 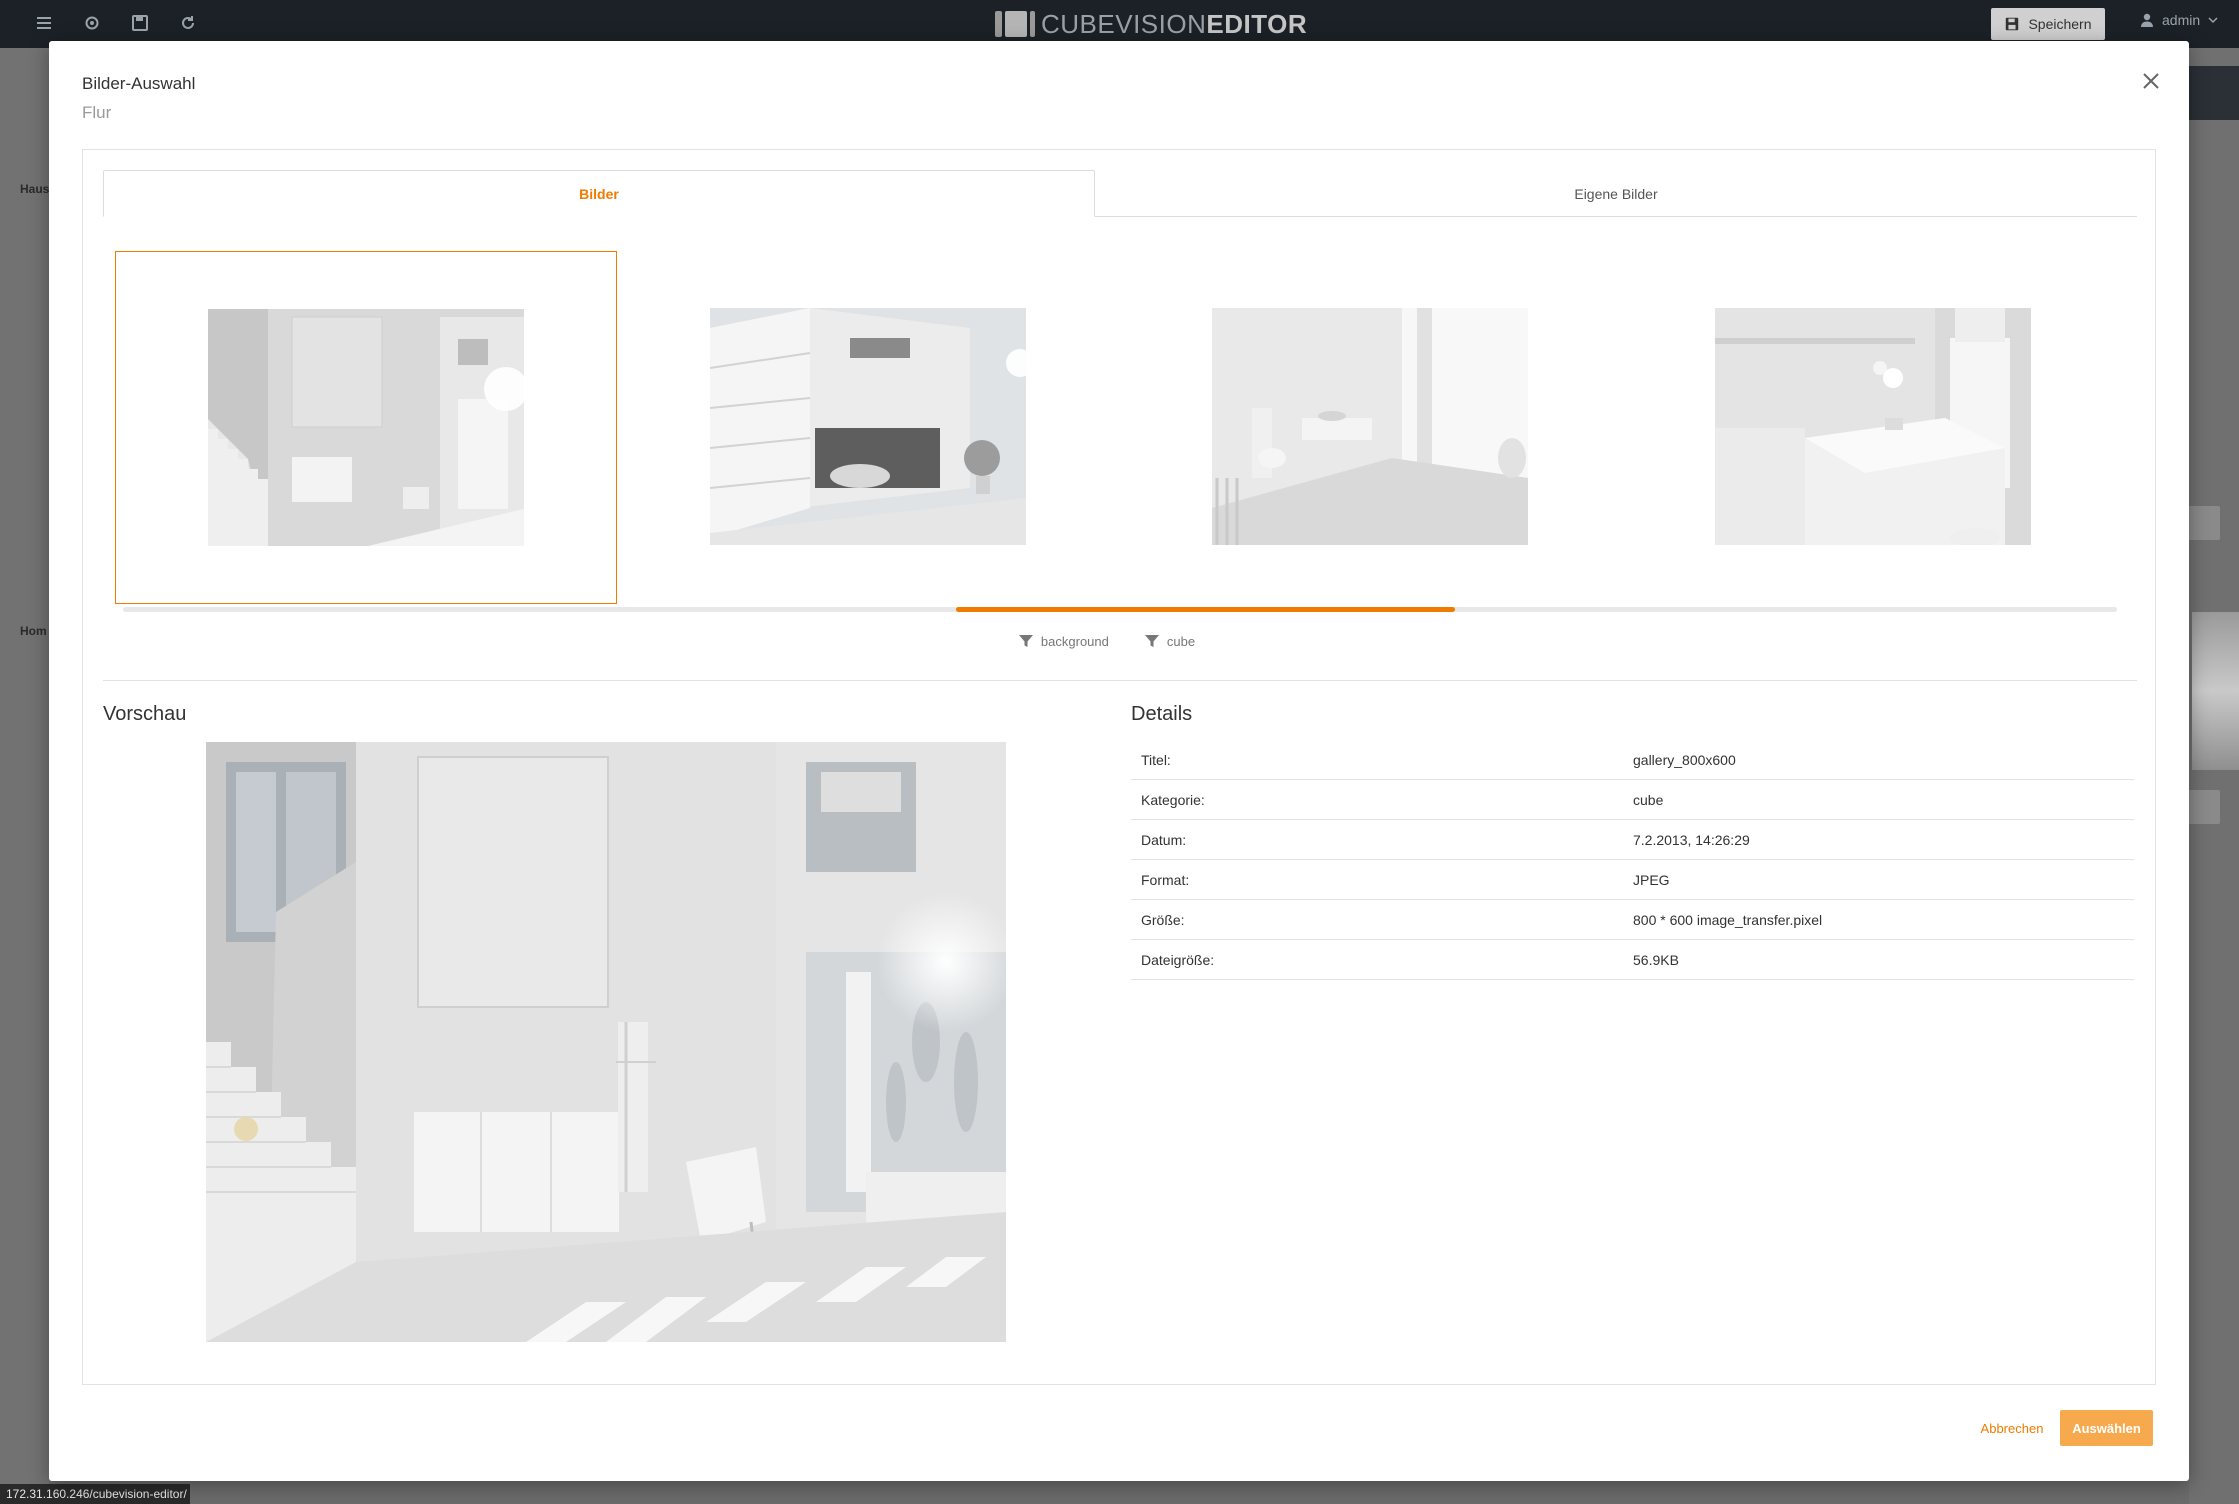 What do you see at coordinates (1632, 800) in the screenshot?
I see `details-row-category: Kategorie: cube` at bounding box center [1632, 800].